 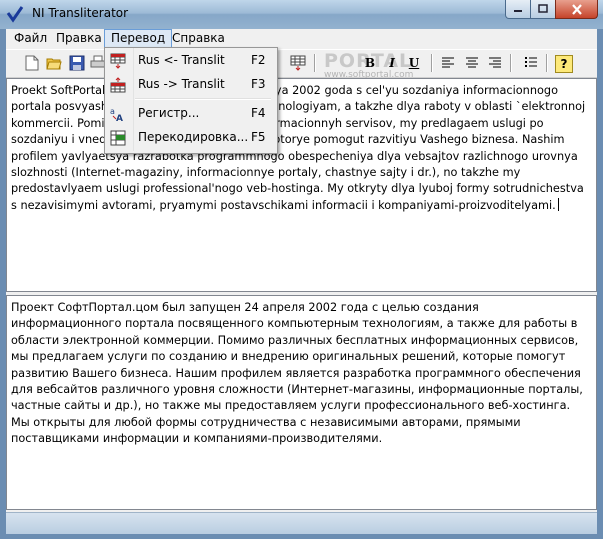 What do you see at coordinates (79, 38) in the screenshot?
I see `menu-edit: Правка` at bounding box center [79, 38].